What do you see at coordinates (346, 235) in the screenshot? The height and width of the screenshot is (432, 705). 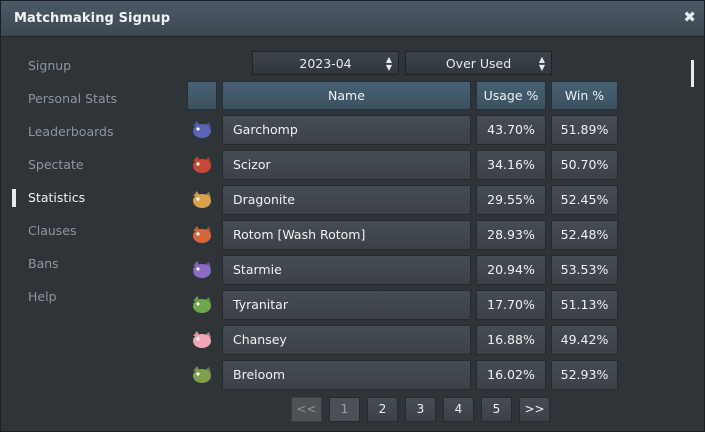 I see `pokemon-name-cell: Rotom [Wash Rotom]` at bounding box center [346, 235].